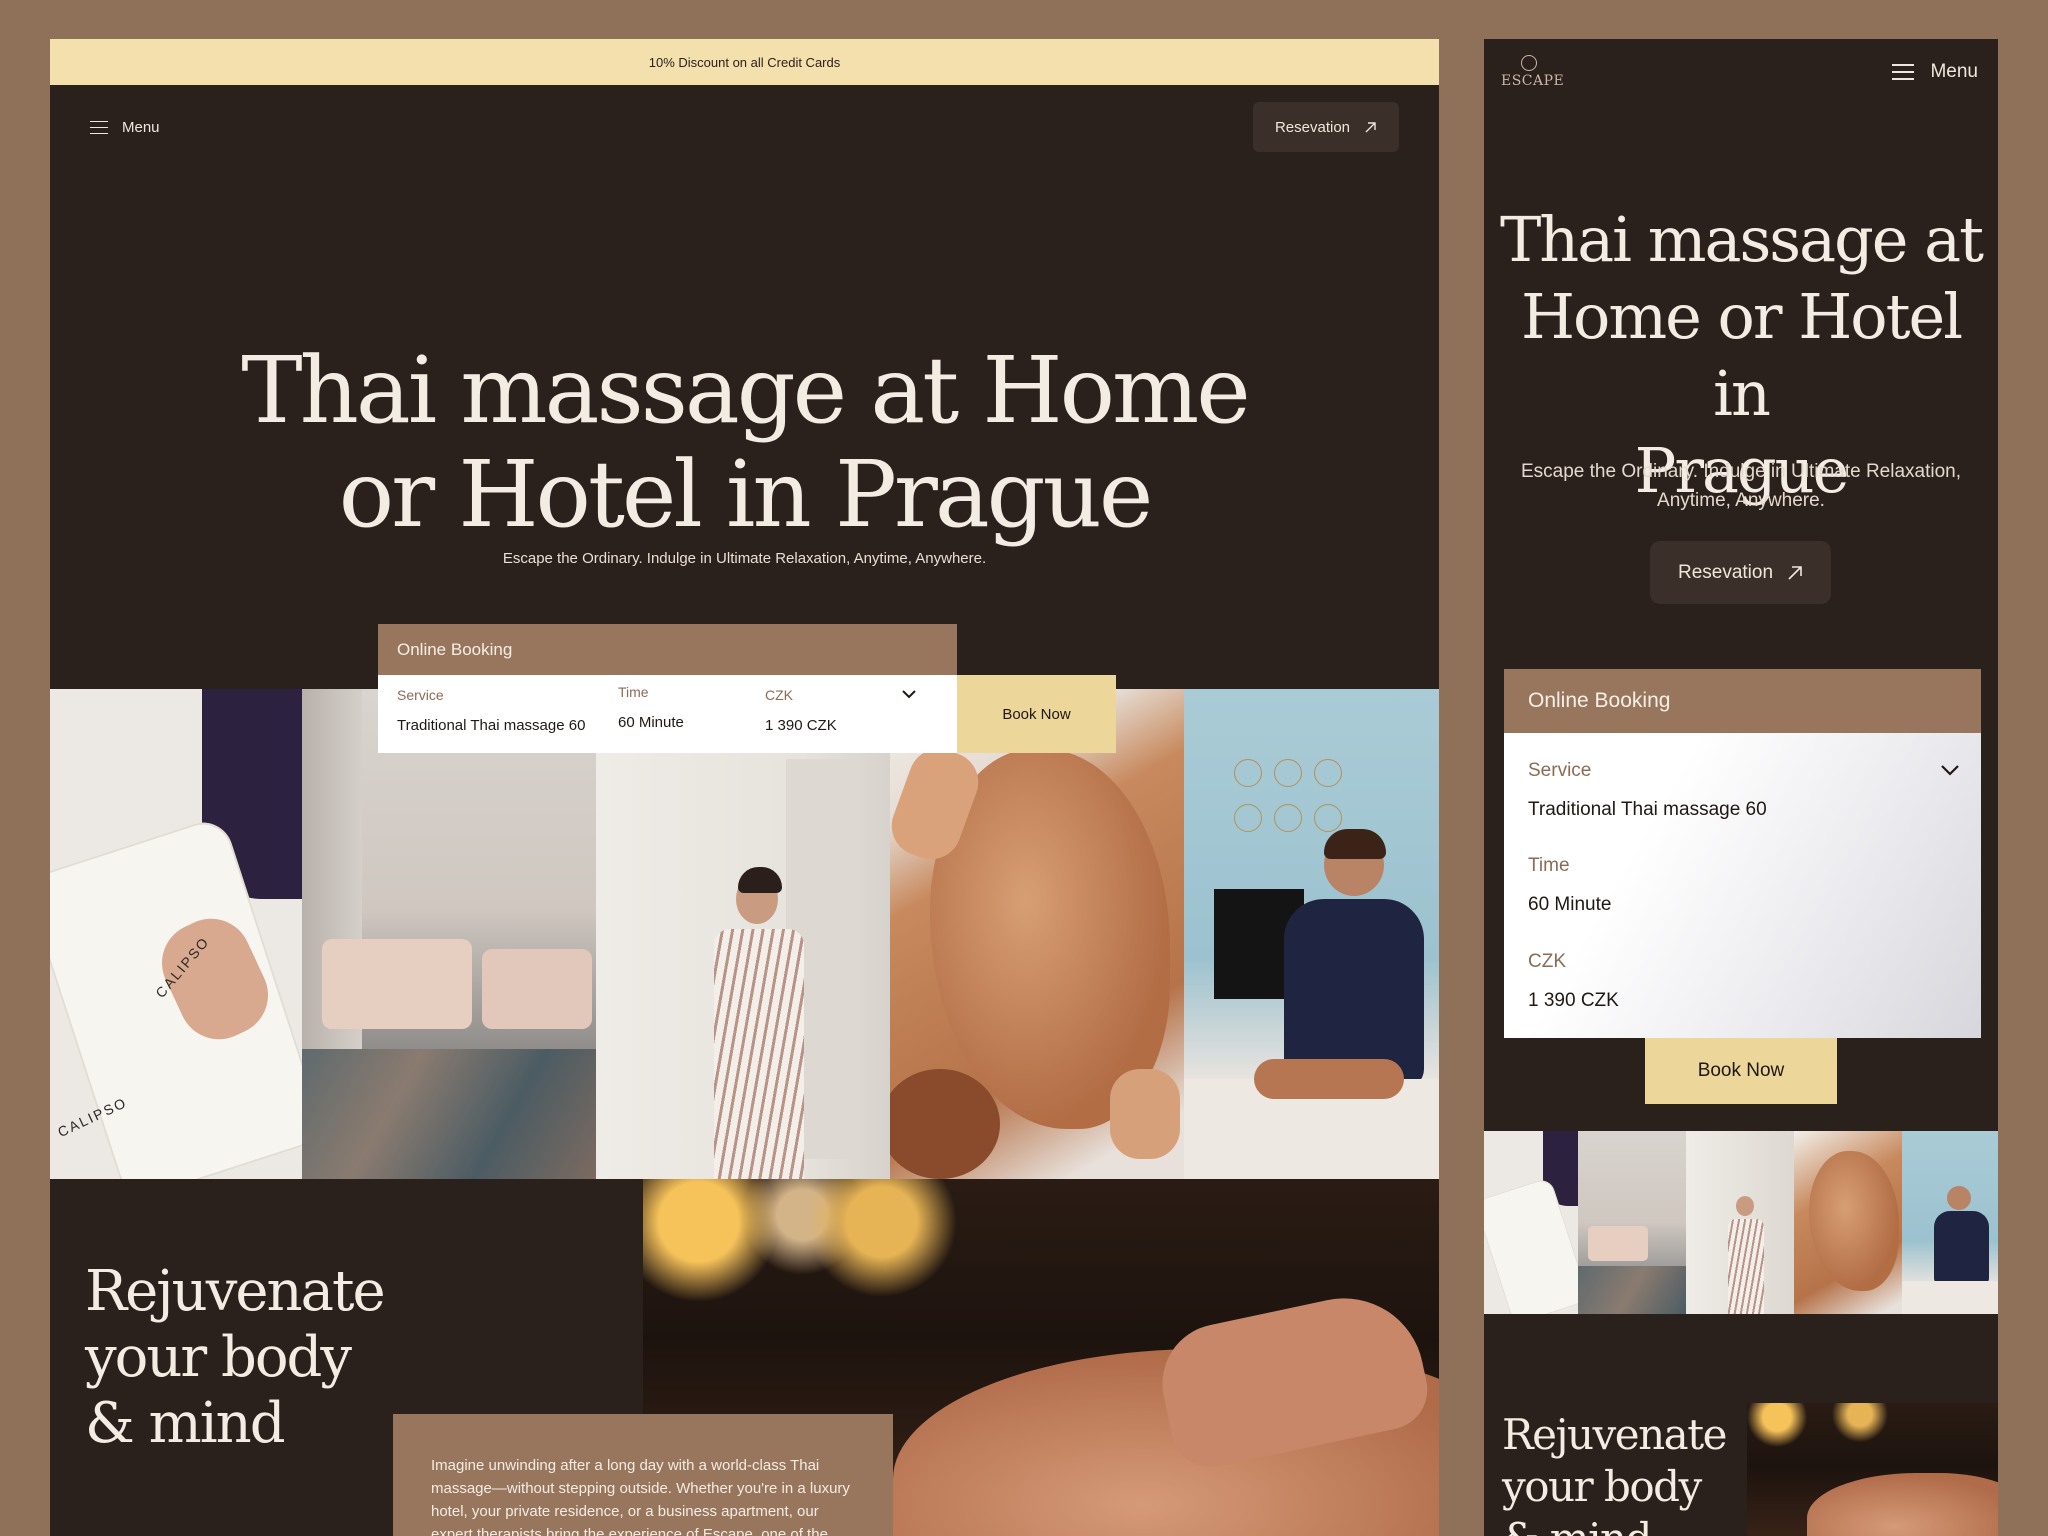 This screenshot has height=1536, width=2048. I want to click on price-field: CZK 1 390 CZK, so click(861, 714).